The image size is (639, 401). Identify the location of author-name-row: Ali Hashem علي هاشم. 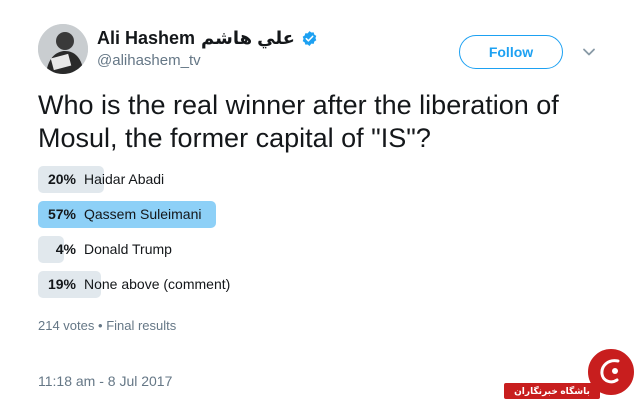
(207, 38).